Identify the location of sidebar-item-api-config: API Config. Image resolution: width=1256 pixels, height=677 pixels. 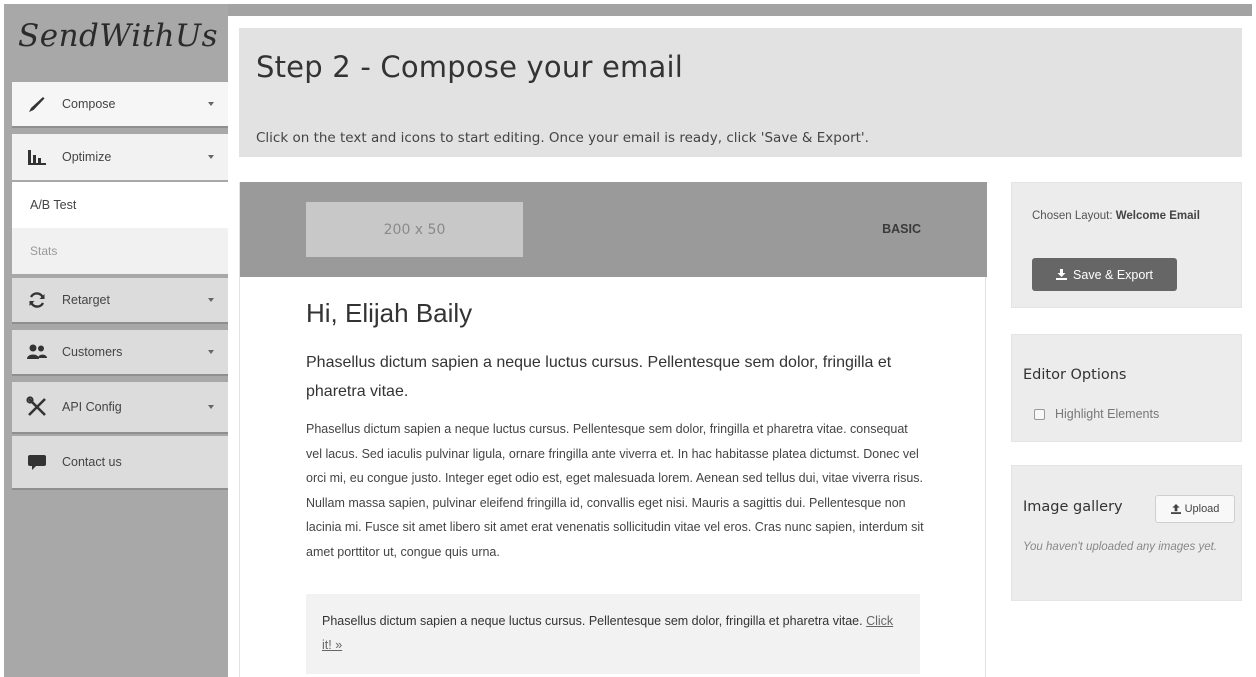
(120, 408).